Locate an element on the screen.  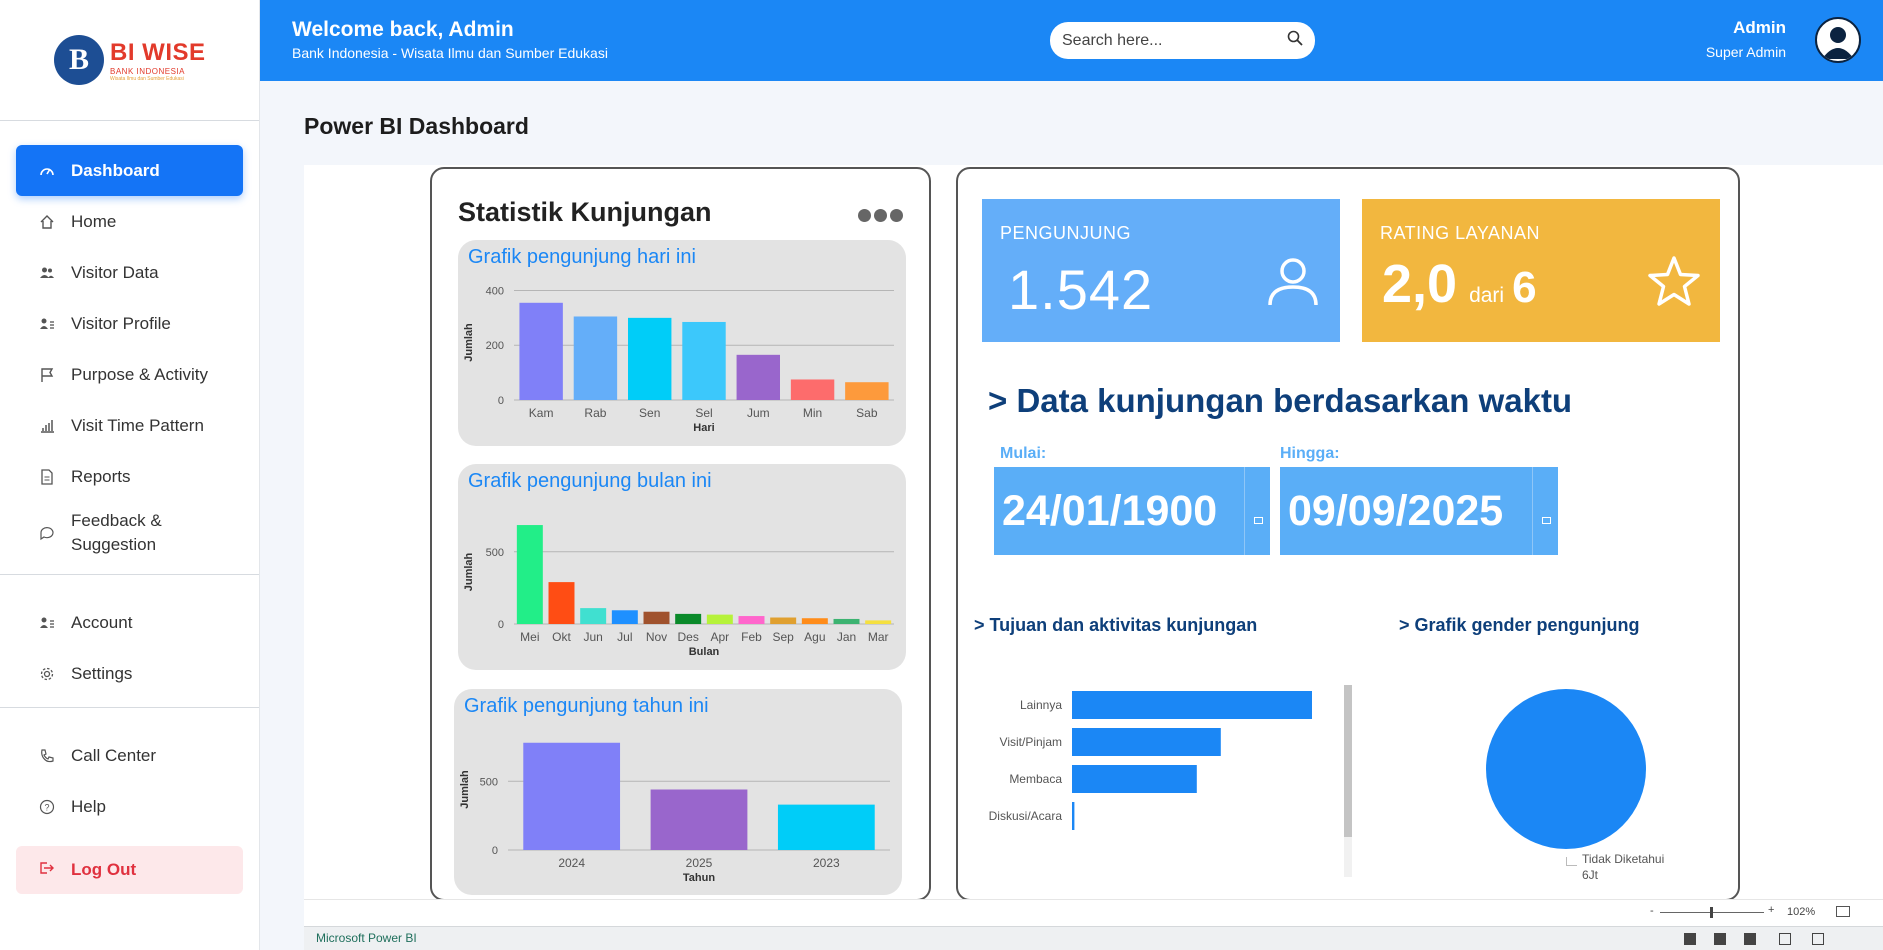
x-tick-label: Apr is located at coordinates (719, 637).